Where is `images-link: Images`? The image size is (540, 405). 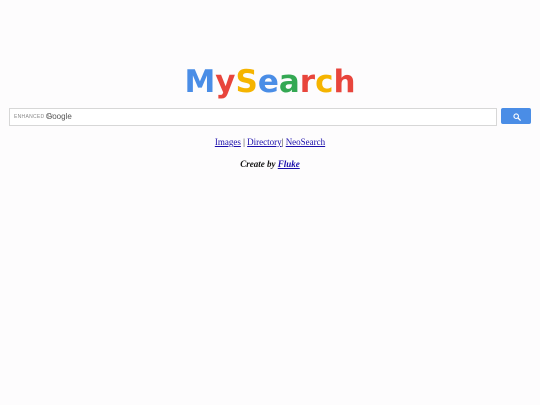
images-link: Images is located at coordinates (228, 142).